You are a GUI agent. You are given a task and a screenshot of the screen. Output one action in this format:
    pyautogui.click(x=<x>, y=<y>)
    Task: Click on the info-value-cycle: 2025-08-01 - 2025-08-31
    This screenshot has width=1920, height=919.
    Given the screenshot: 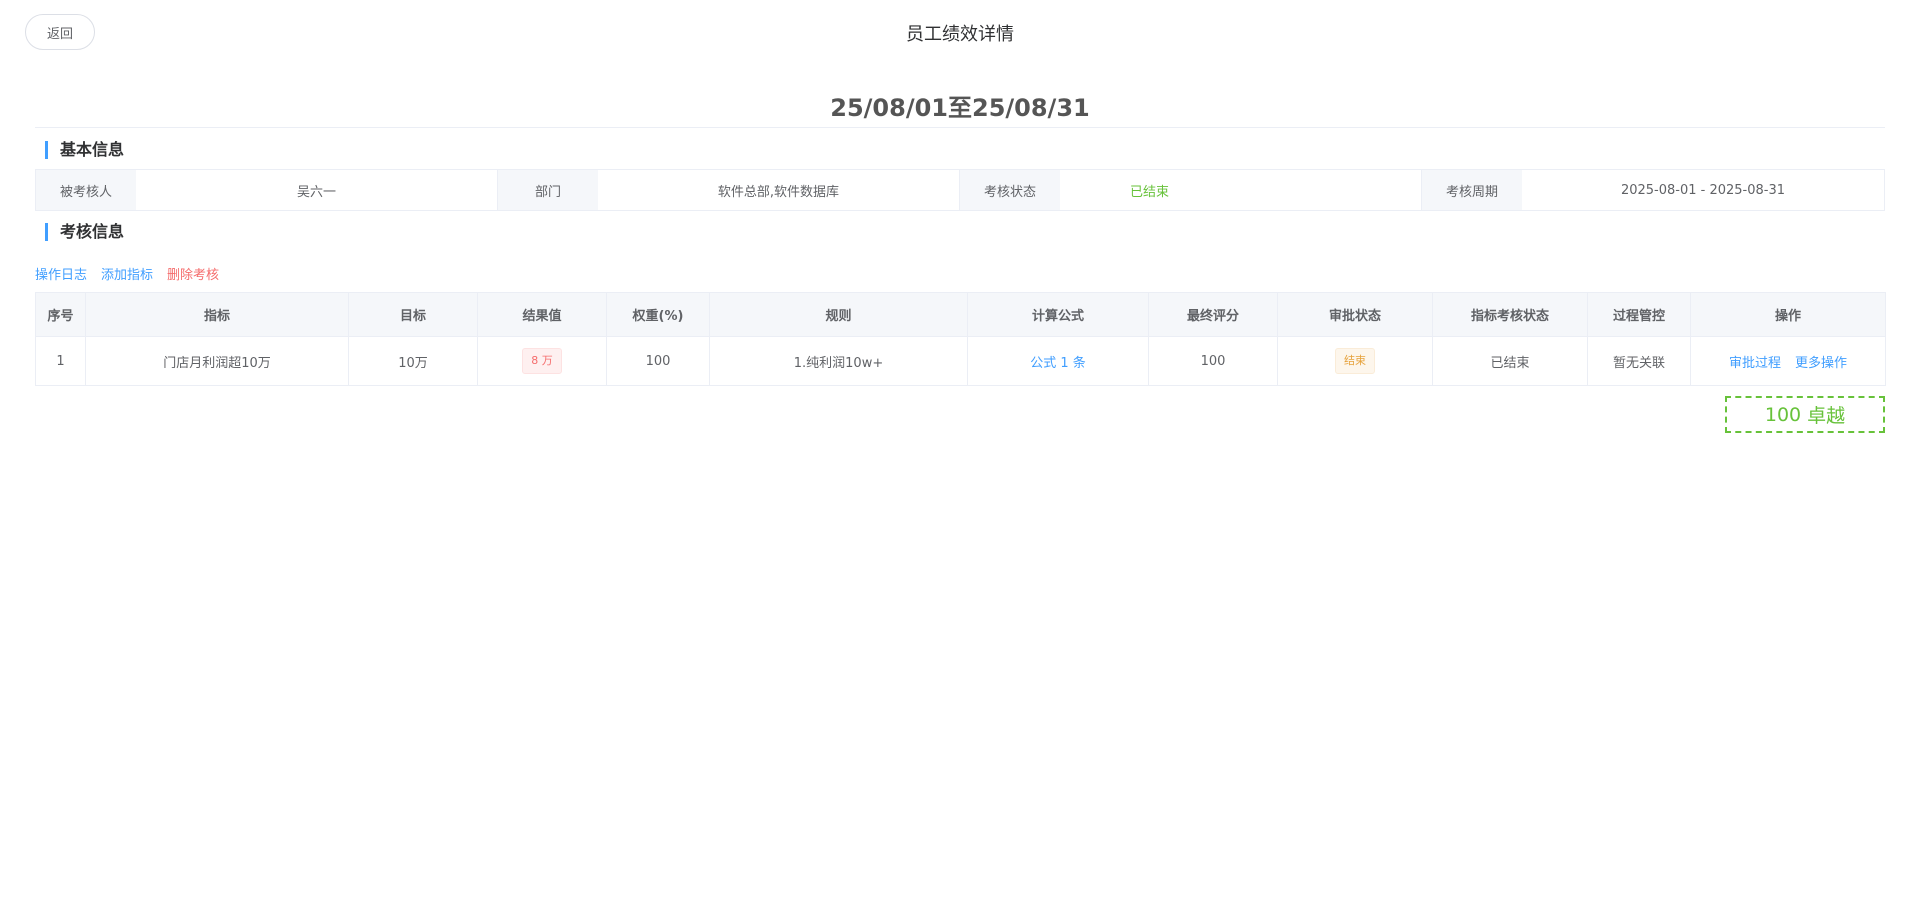 What is the action you would take?
    pyautogui.click(x=1703, y=190)
    